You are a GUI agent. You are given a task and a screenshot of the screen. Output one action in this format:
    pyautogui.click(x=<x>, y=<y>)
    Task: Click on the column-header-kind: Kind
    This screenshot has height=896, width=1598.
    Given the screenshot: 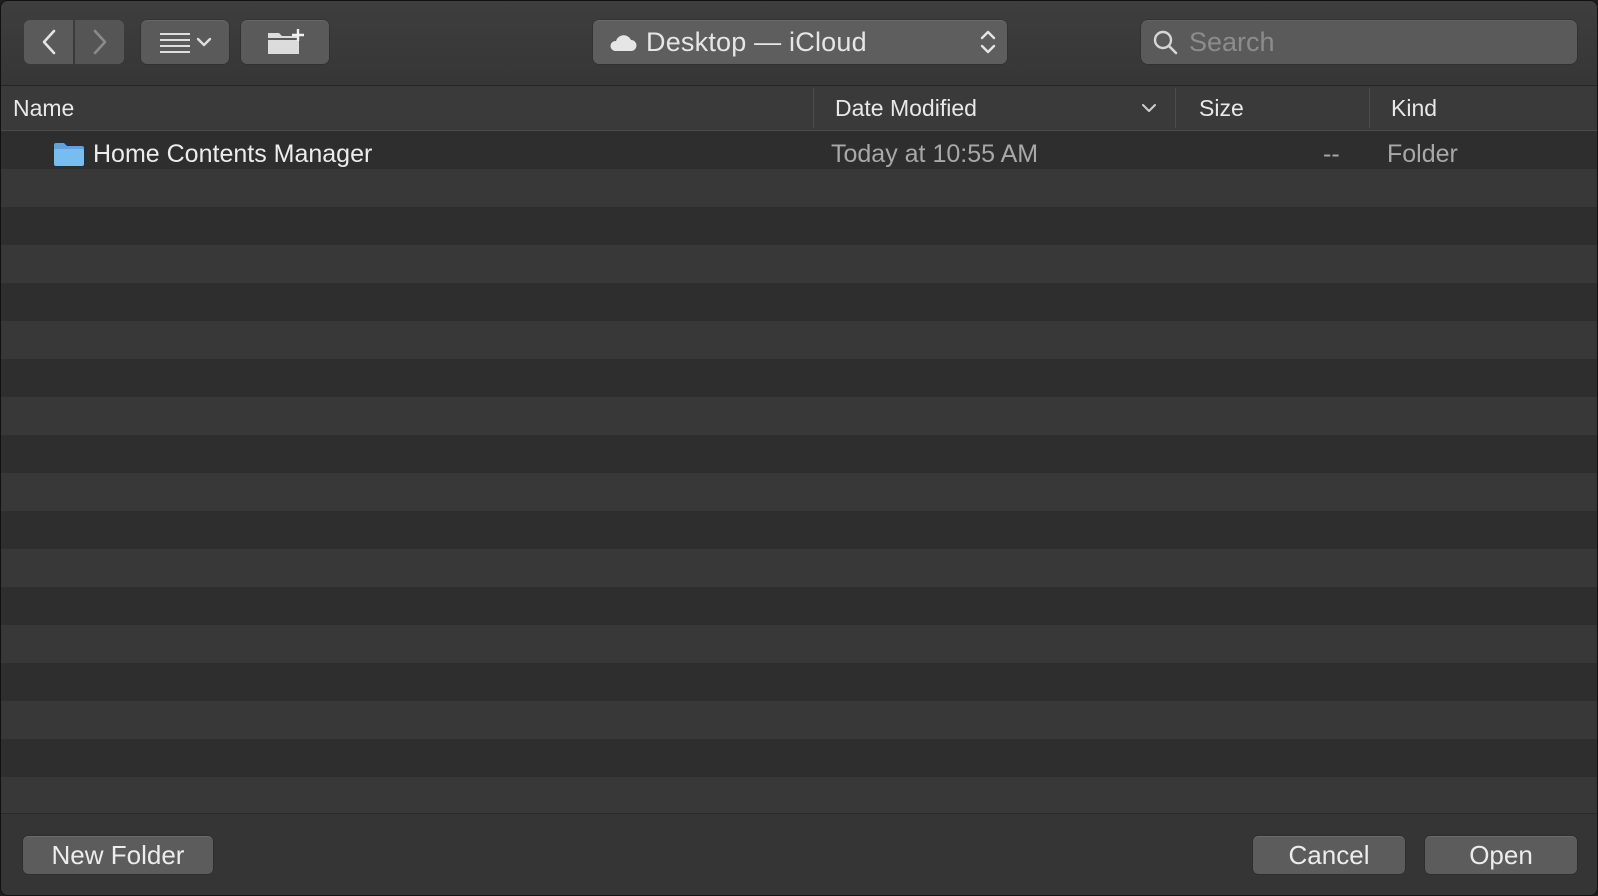 What is the action you would take?
    pyautogui.click(x=1414, y=108)
    